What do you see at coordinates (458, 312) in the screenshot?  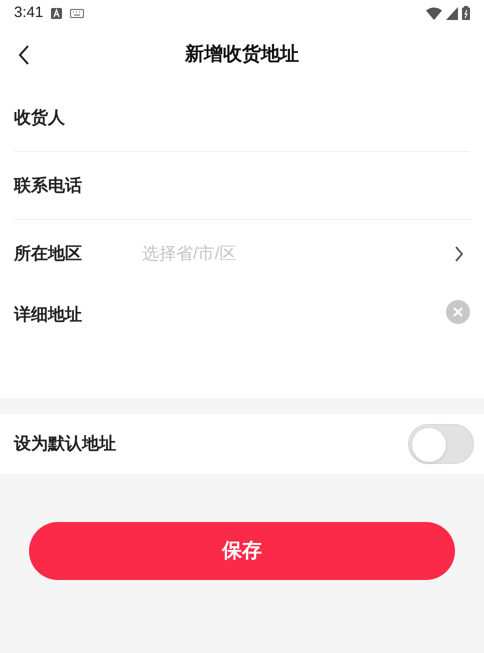 I see `clear-icon` at bounding box center [458, 312].